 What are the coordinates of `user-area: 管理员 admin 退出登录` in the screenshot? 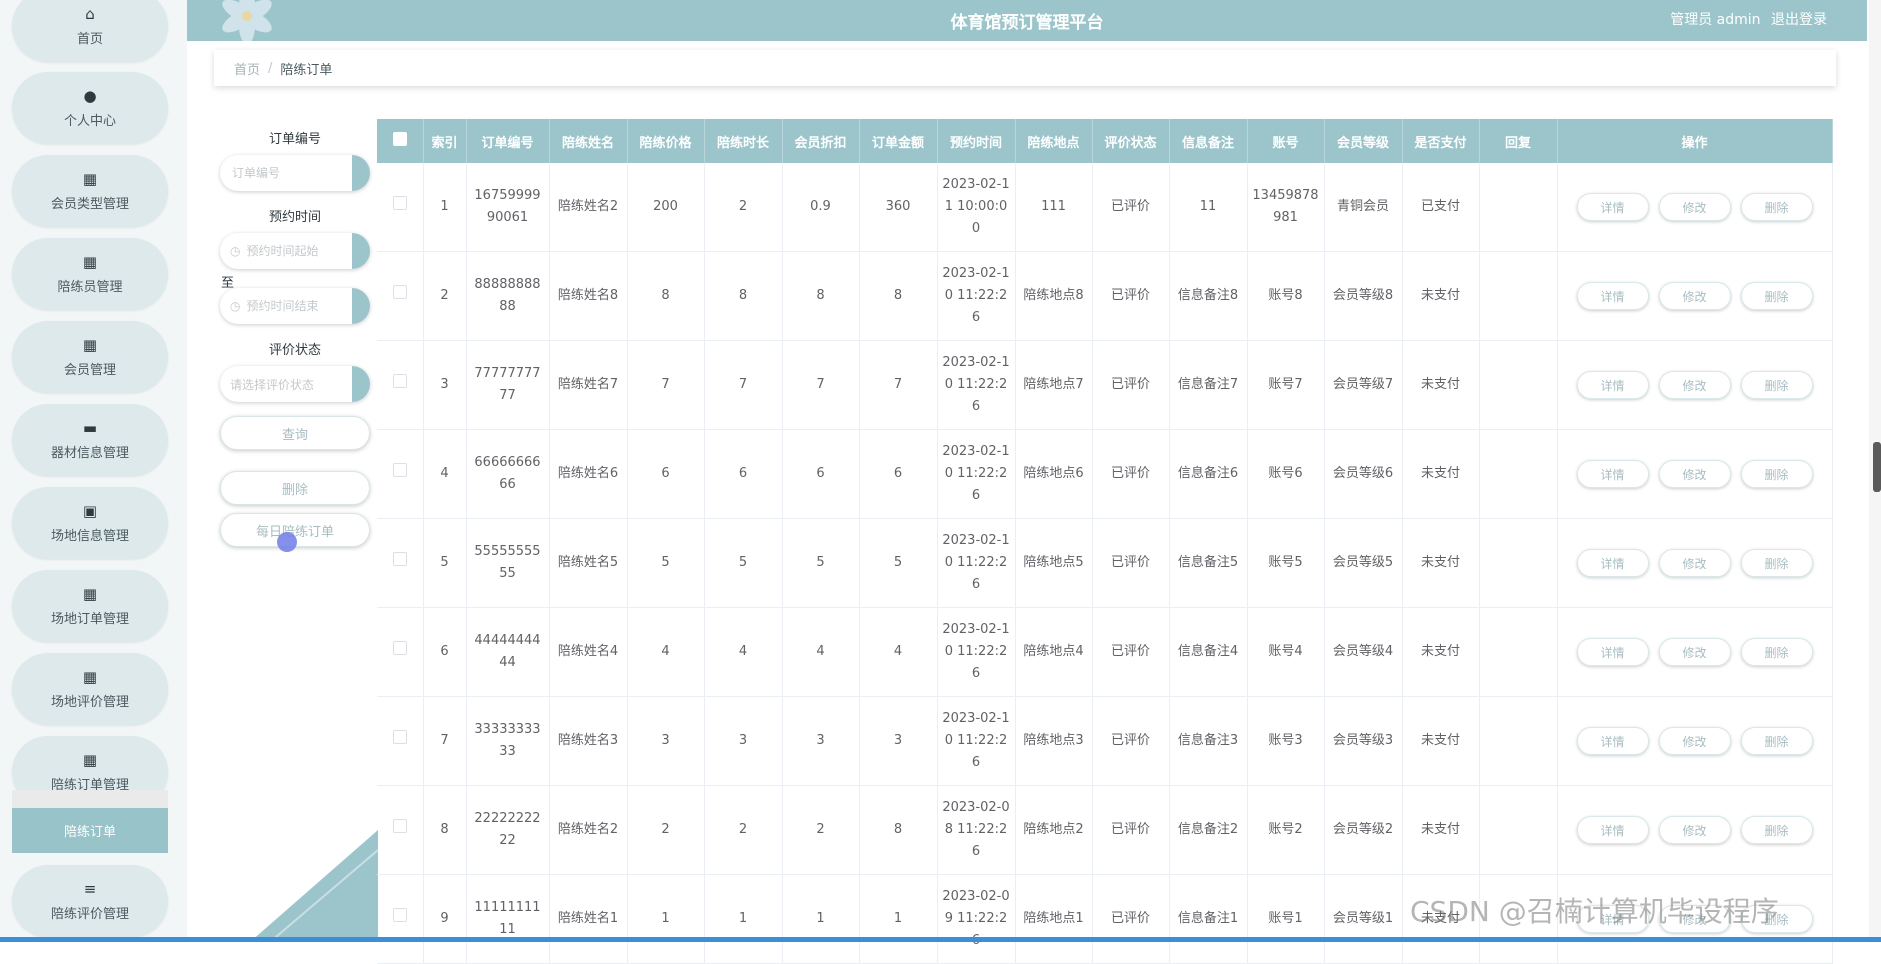 It's located at (1745, 19).